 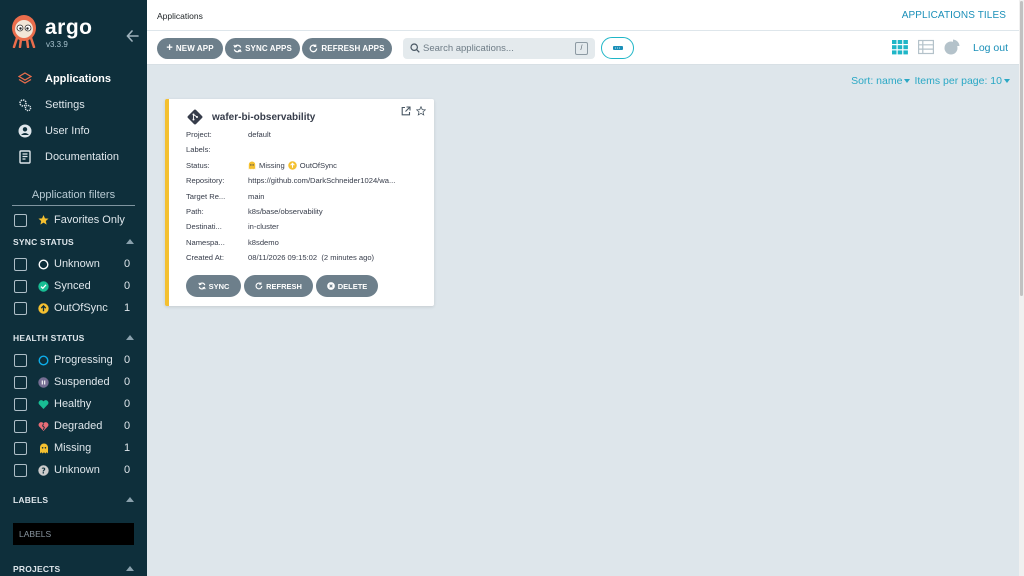 I want to click on star-outline-icon, so click(x=421, y=111).